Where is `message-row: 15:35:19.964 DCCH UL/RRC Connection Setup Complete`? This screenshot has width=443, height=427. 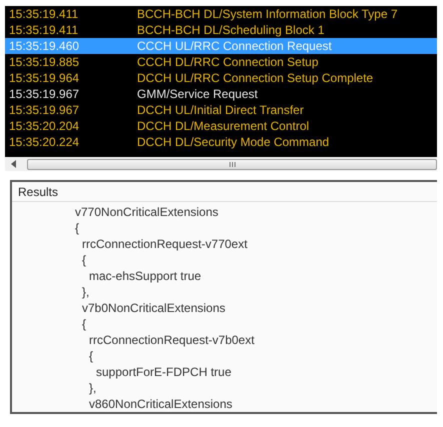 message-row: 15:35:19.964 DCCH UL/RRC Connection Setup Complete is located at coordinates (221, 78).